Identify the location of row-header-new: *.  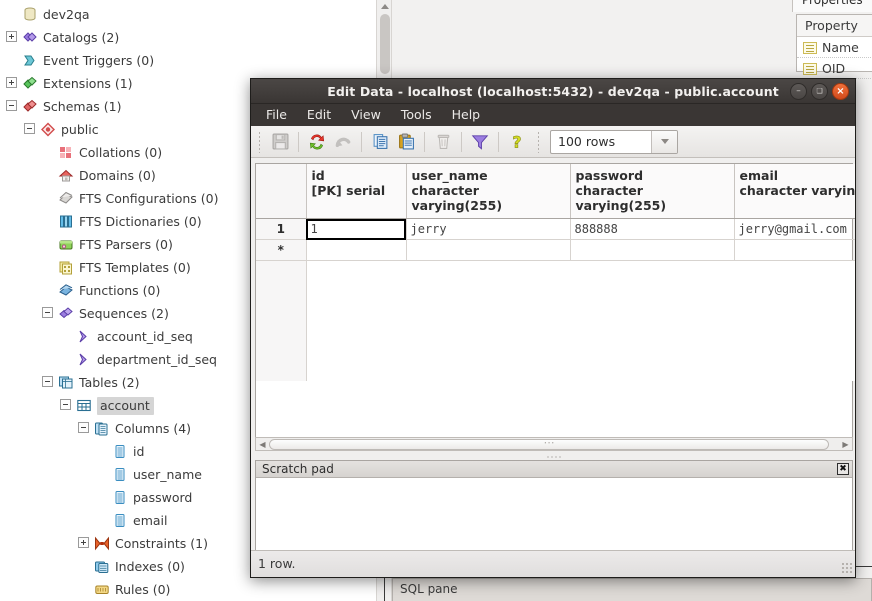
(281, 250).